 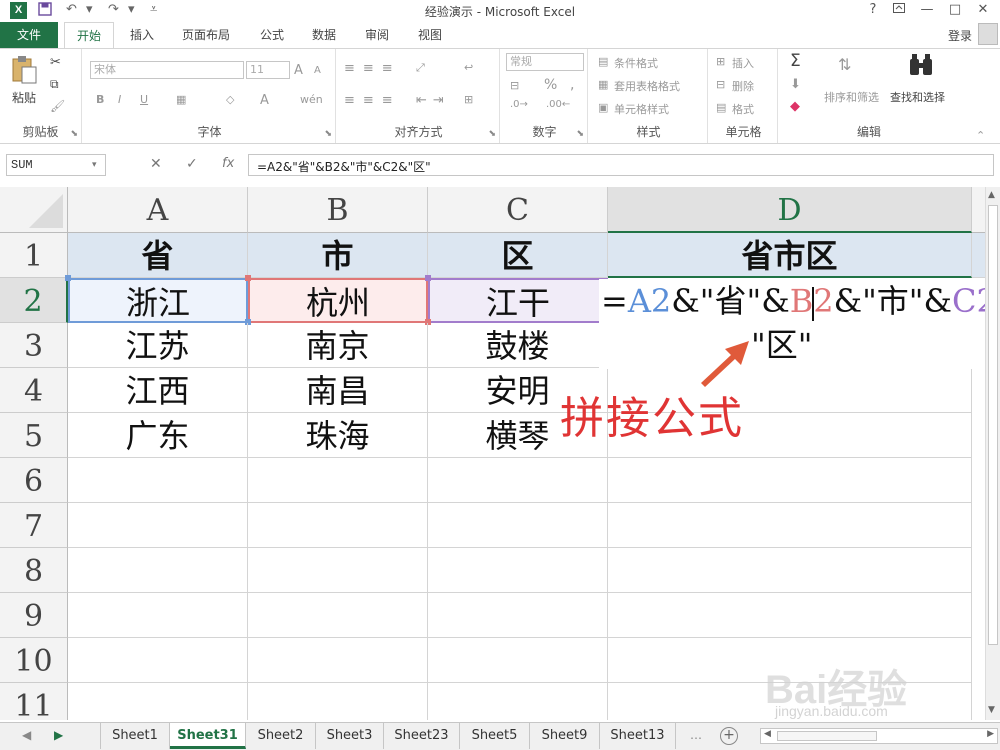 What do you see at coordinates (879, 736) in the screenshot?
I see `horizontal-scrollbar: ◀ ▶` at bounding box center [879, 736].